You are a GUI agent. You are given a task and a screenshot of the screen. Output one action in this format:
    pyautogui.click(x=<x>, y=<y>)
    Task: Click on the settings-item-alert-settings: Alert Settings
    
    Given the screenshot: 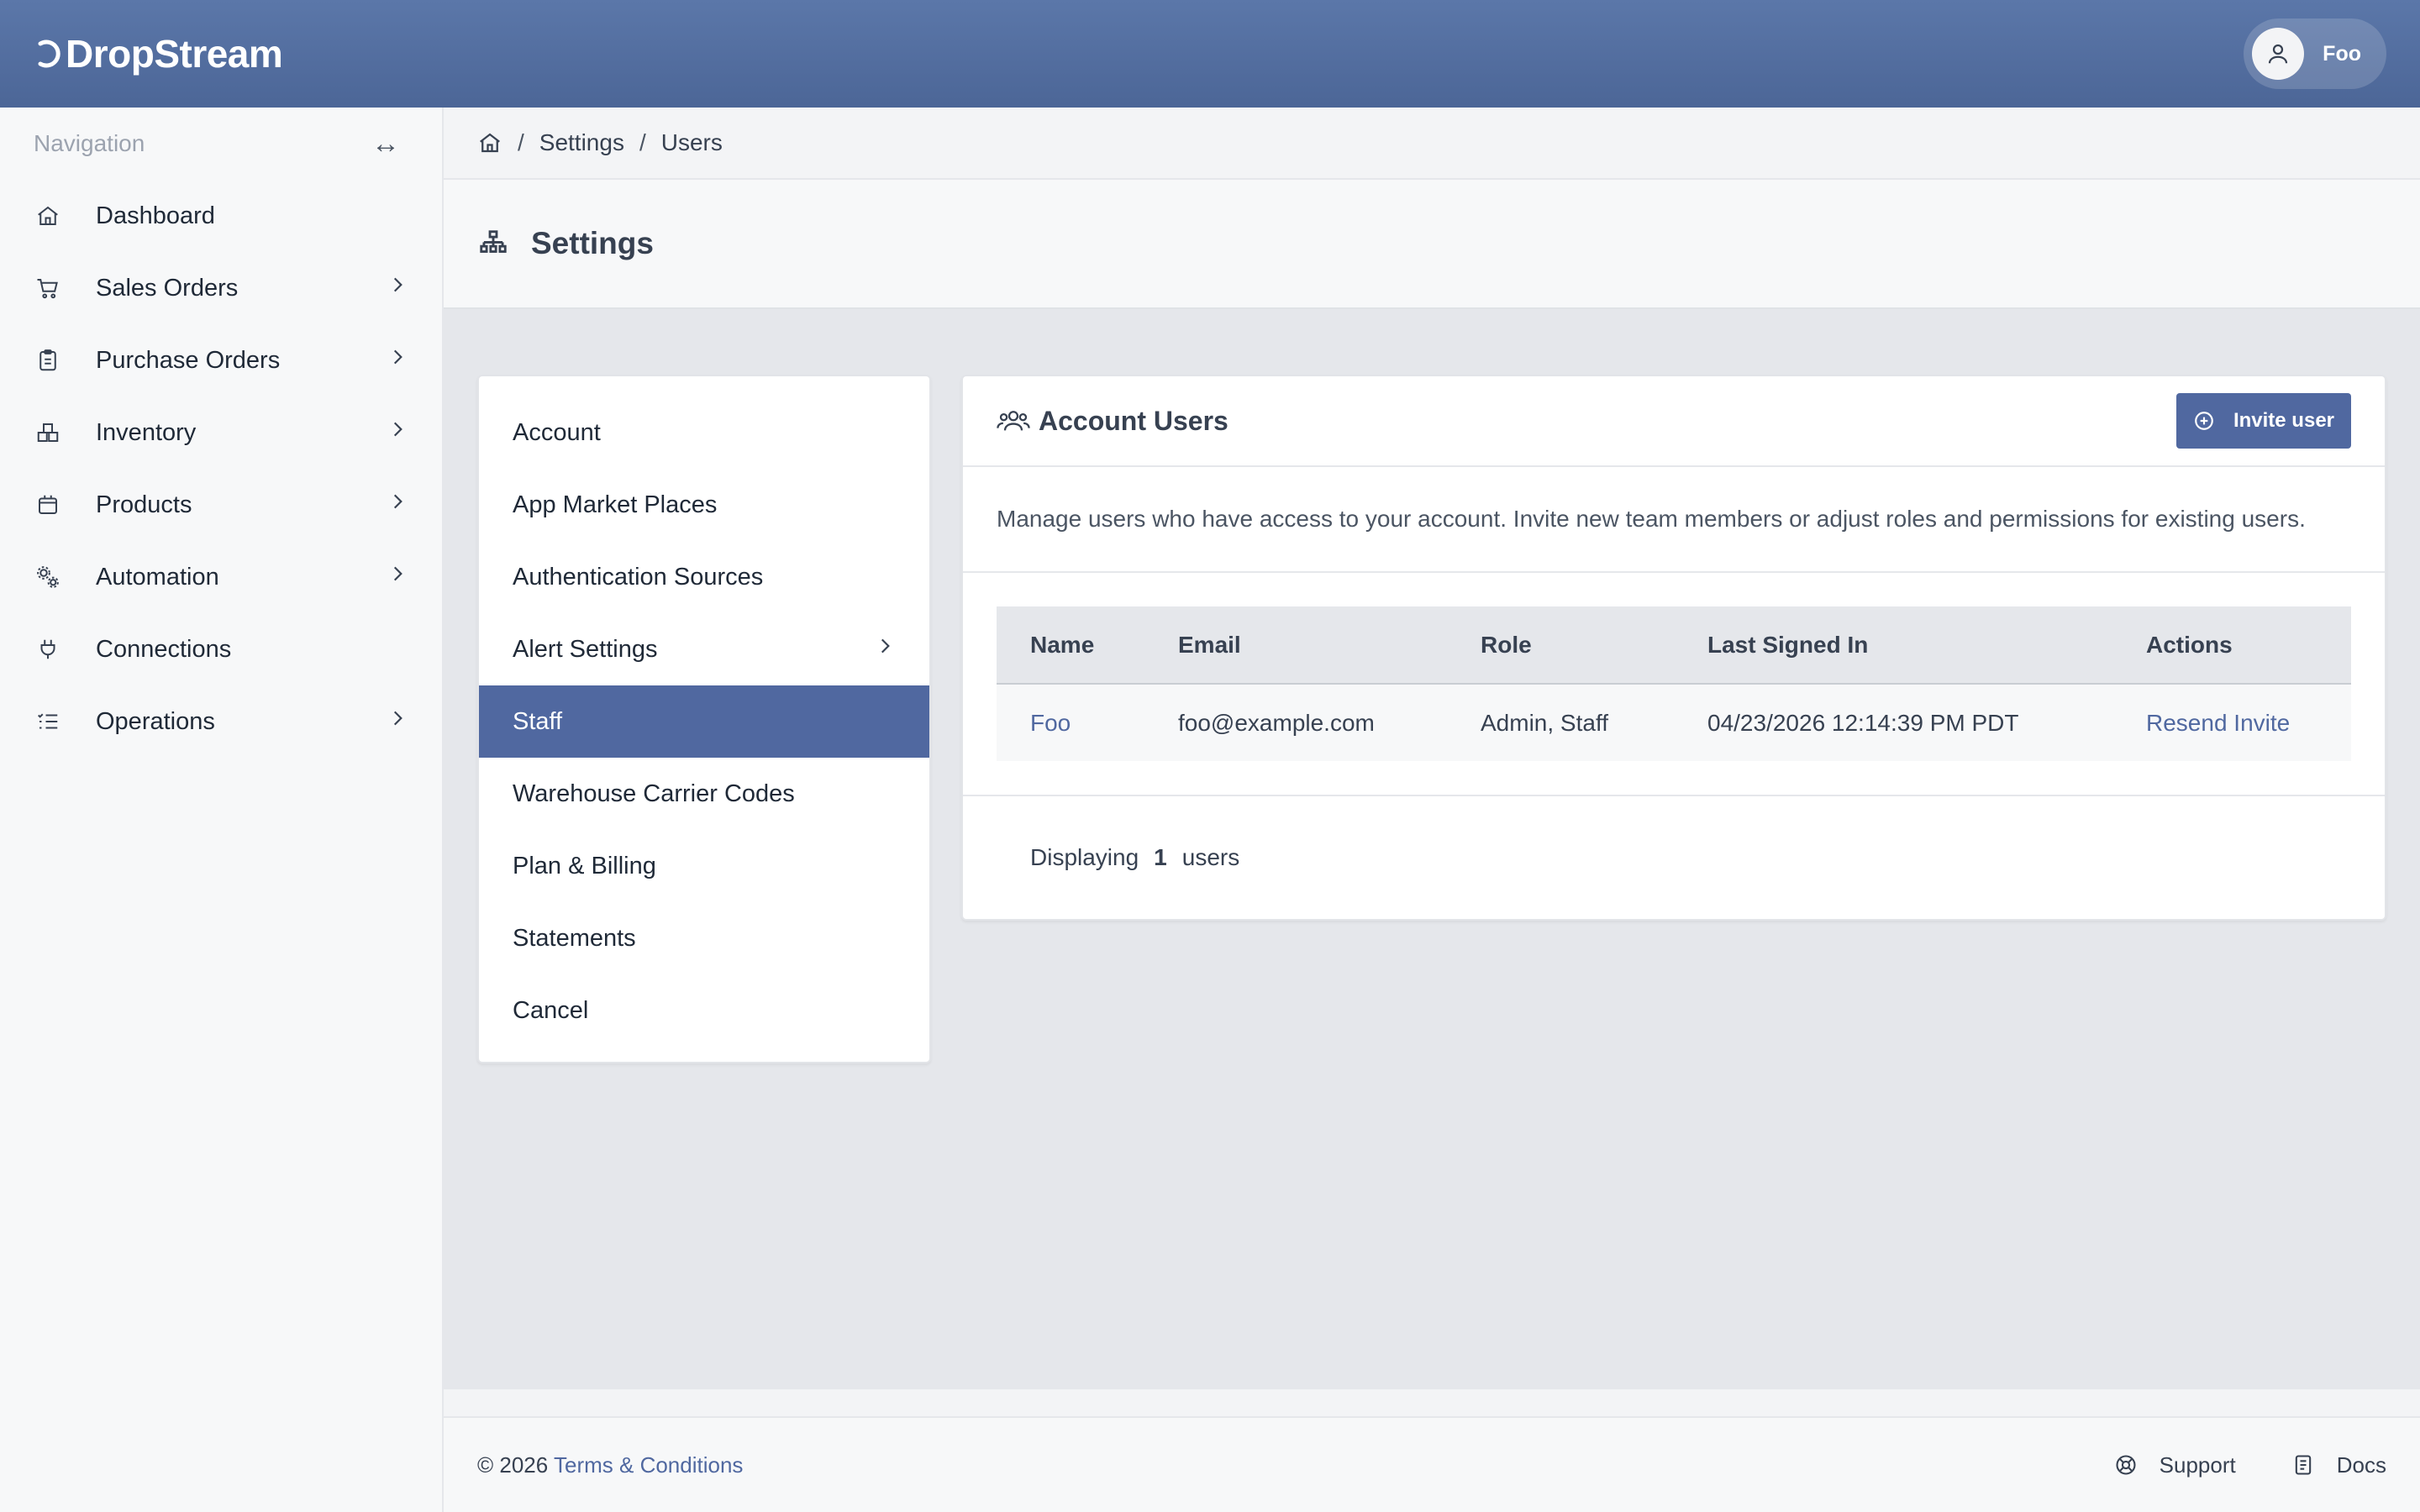 What is the action you would take?
    pyautogui.click(x=704, y=649)
    